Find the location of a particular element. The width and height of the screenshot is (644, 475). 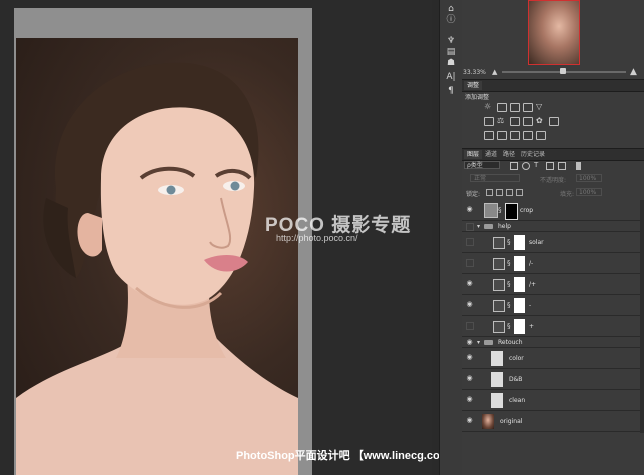

invert-icon is located at coordinates (489, 135).